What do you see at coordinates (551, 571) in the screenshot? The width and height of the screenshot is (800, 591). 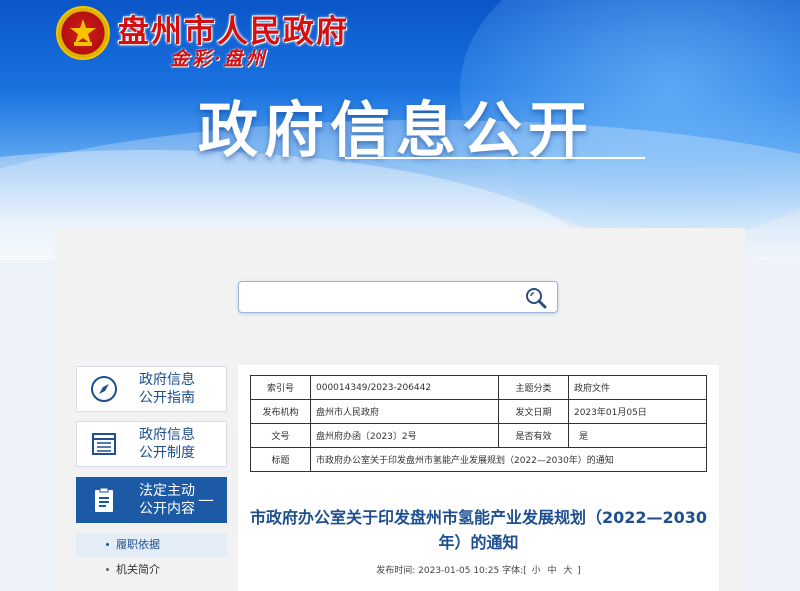 I see `font-size-medium-button: 中` at bounding box center [551, 571].